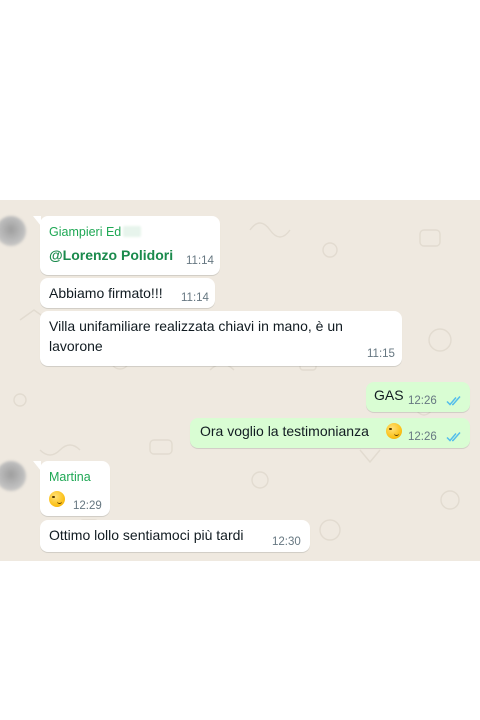 The height and width of the screenshot is (720, 480). What do you see at coordinates (75, 488) in the screenshot?
I see `message-bubble: Martina 12:29` at bounding box center [75, 488].